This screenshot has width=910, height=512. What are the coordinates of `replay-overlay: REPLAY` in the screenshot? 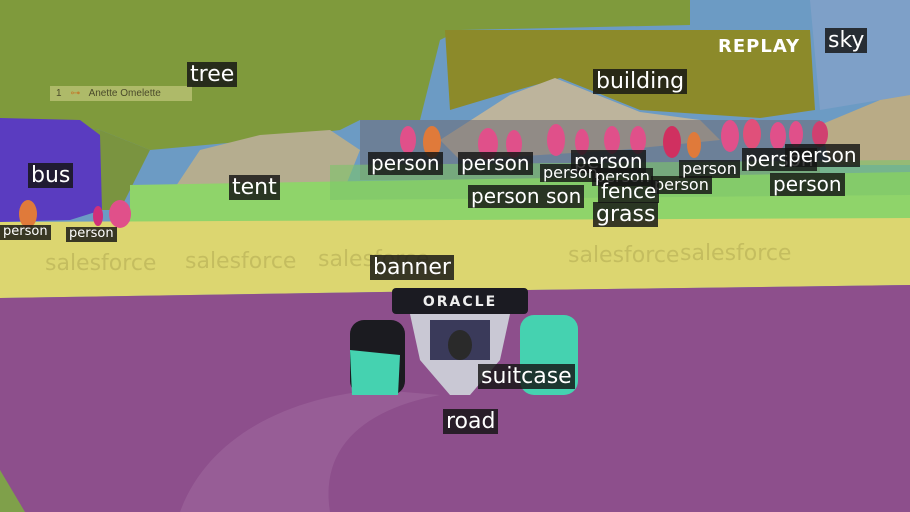 It's located at (759, 46).